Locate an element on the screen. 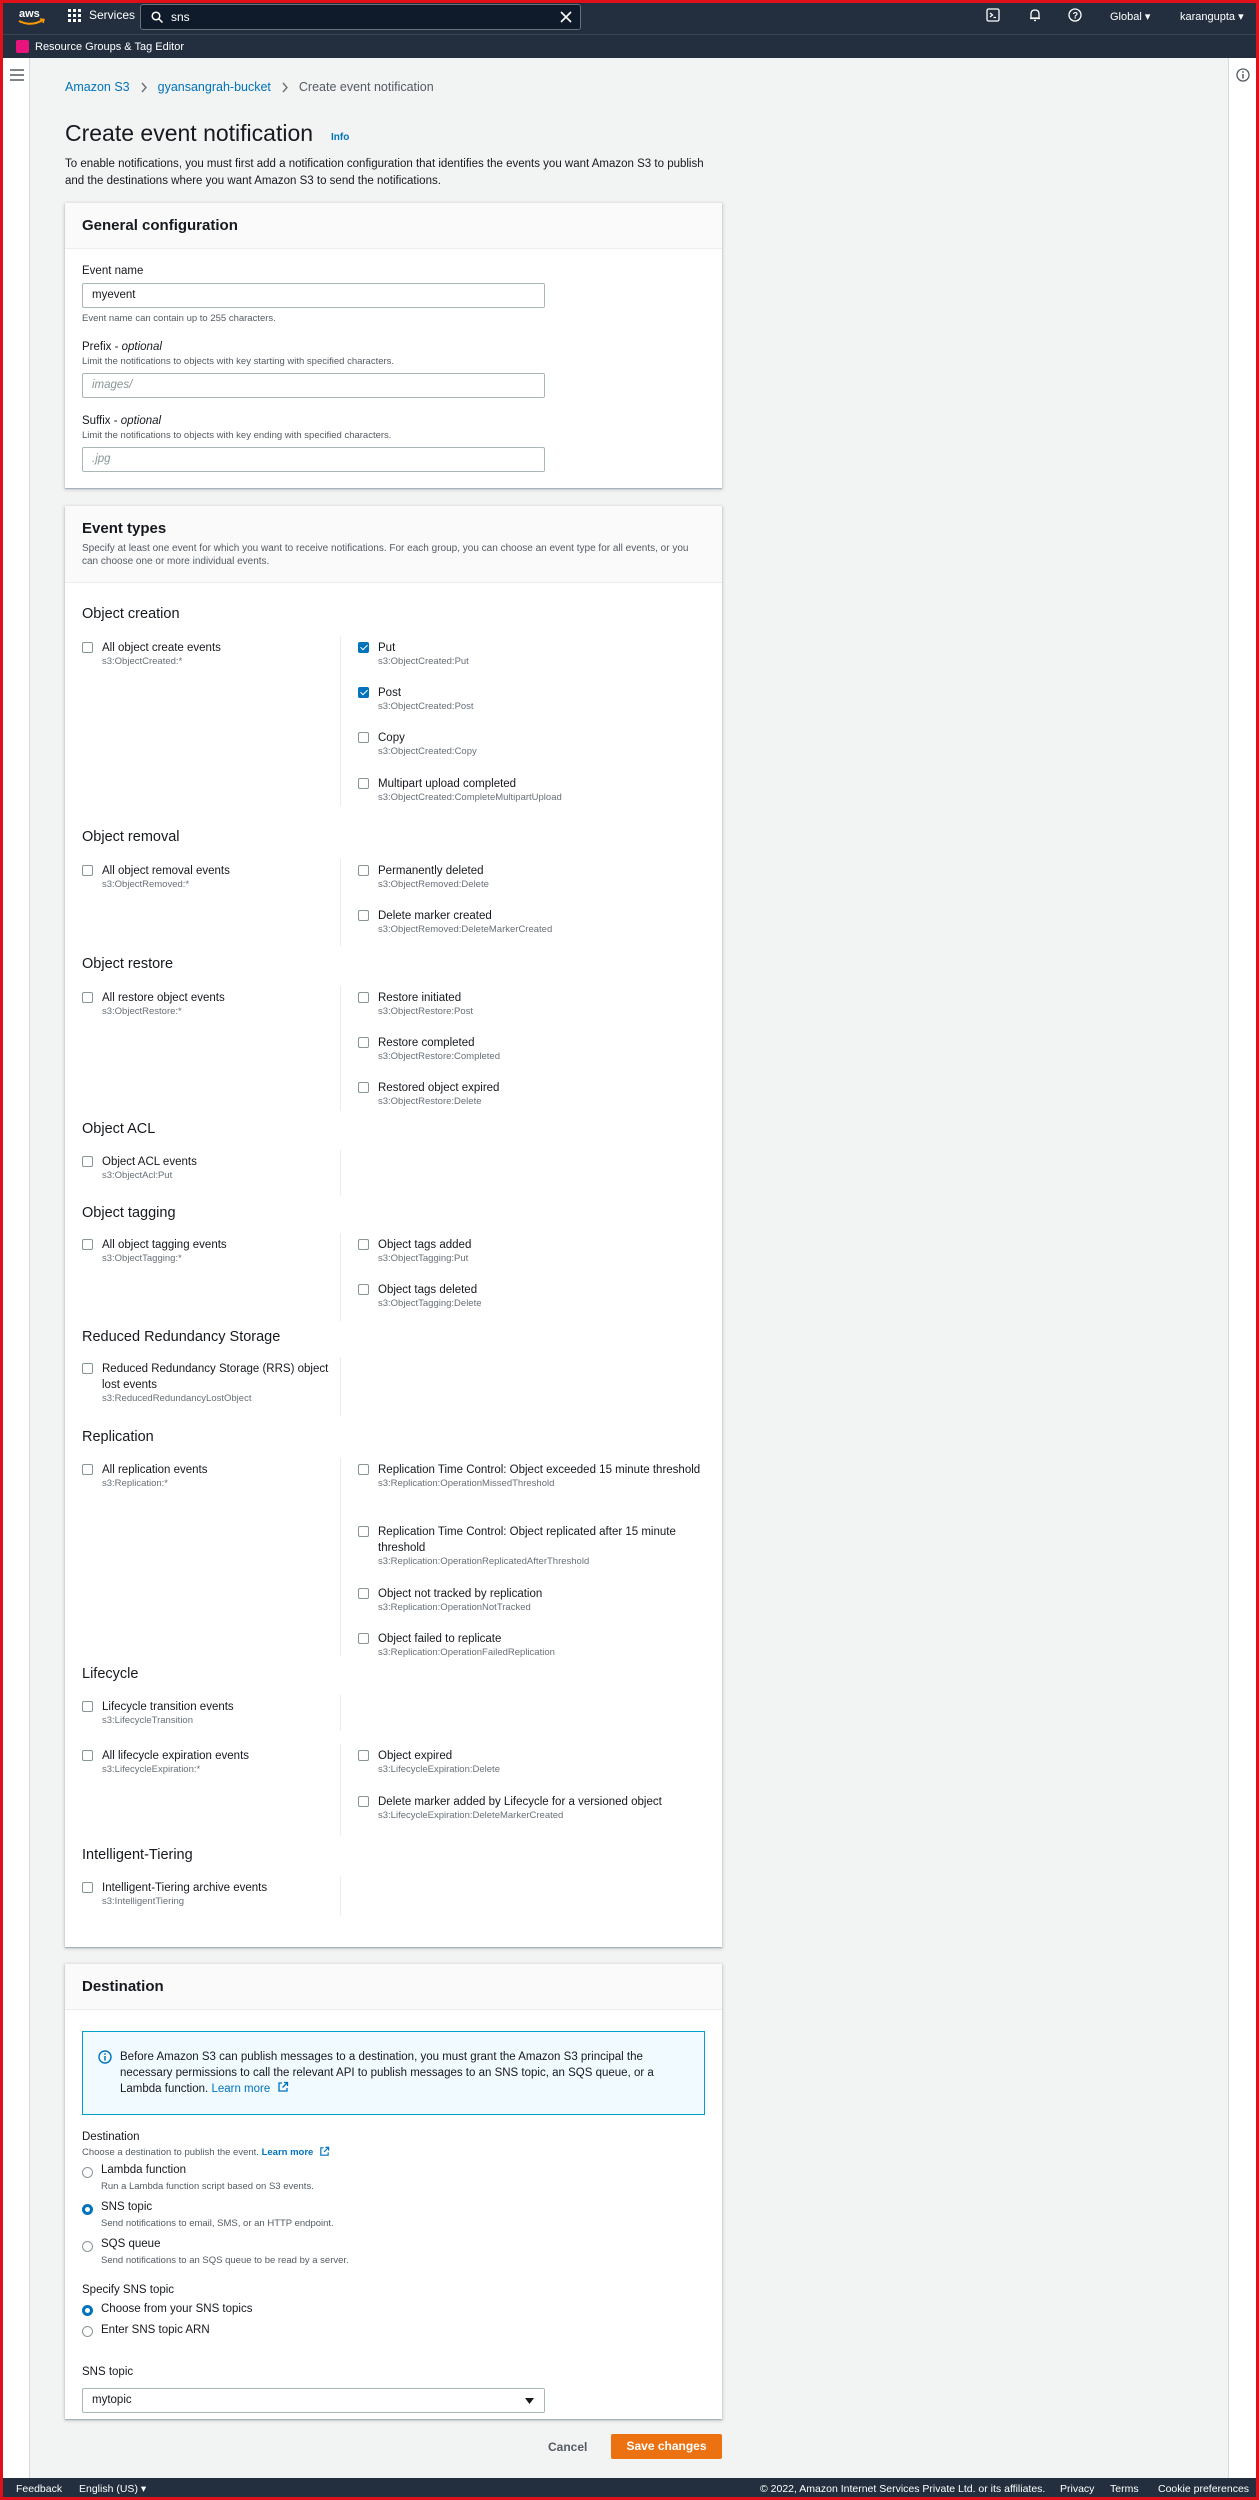  svg-text: aws is located at coordinates (29, 14).